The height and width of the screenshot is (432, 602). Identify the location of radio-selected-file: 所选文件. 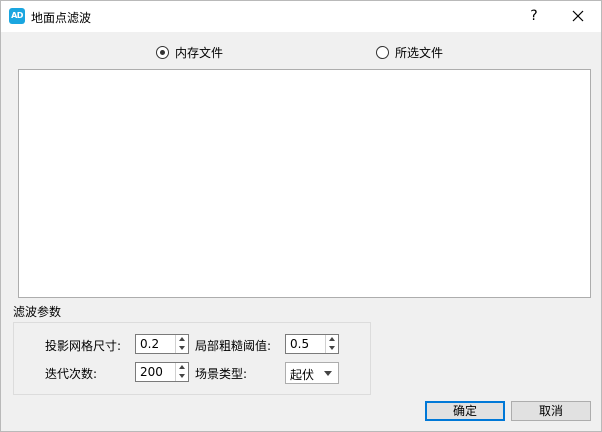
(409, 52).